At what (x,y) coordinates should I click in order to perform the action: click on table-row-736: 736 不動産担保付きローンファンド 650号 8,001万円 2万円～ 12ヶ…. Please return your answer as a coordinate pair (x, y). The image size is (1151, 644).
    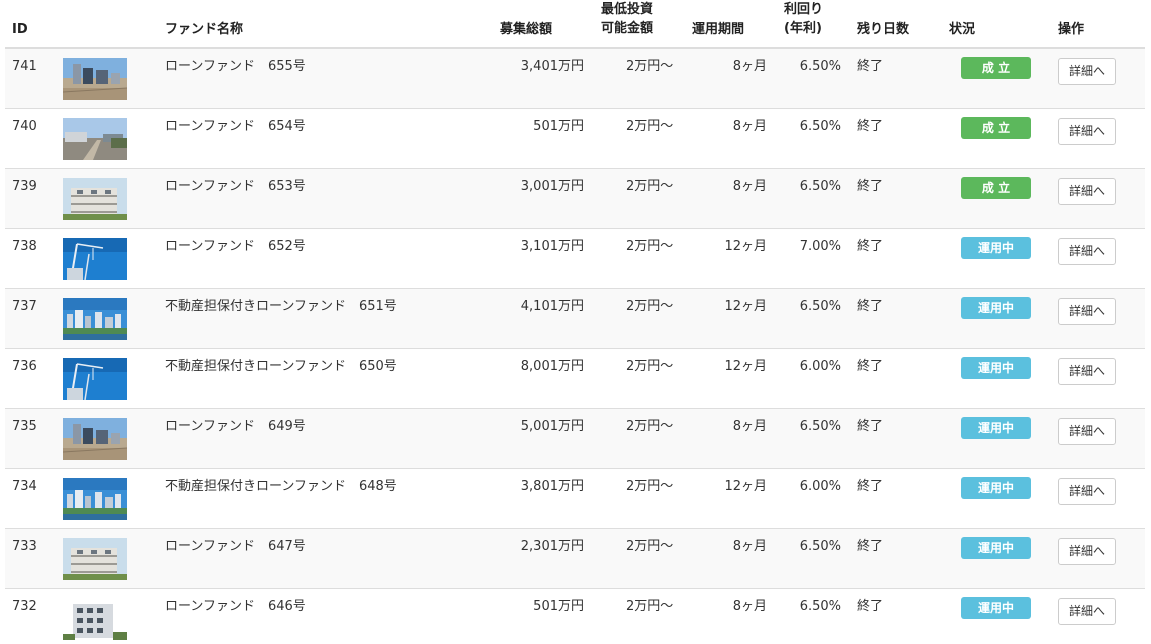
    Looking at the image, I should click on (575, 379).